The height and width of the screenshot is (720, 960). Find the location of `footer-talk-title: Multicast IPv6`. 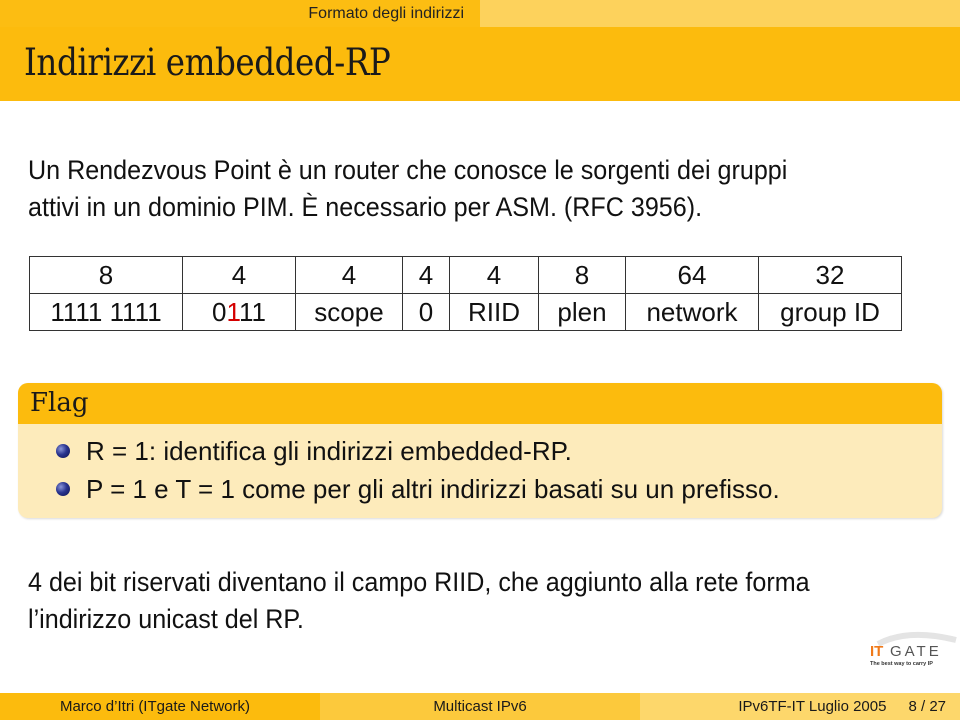

footer-talk-title: Multicast IPv6 is located at coordinates (480, 706).